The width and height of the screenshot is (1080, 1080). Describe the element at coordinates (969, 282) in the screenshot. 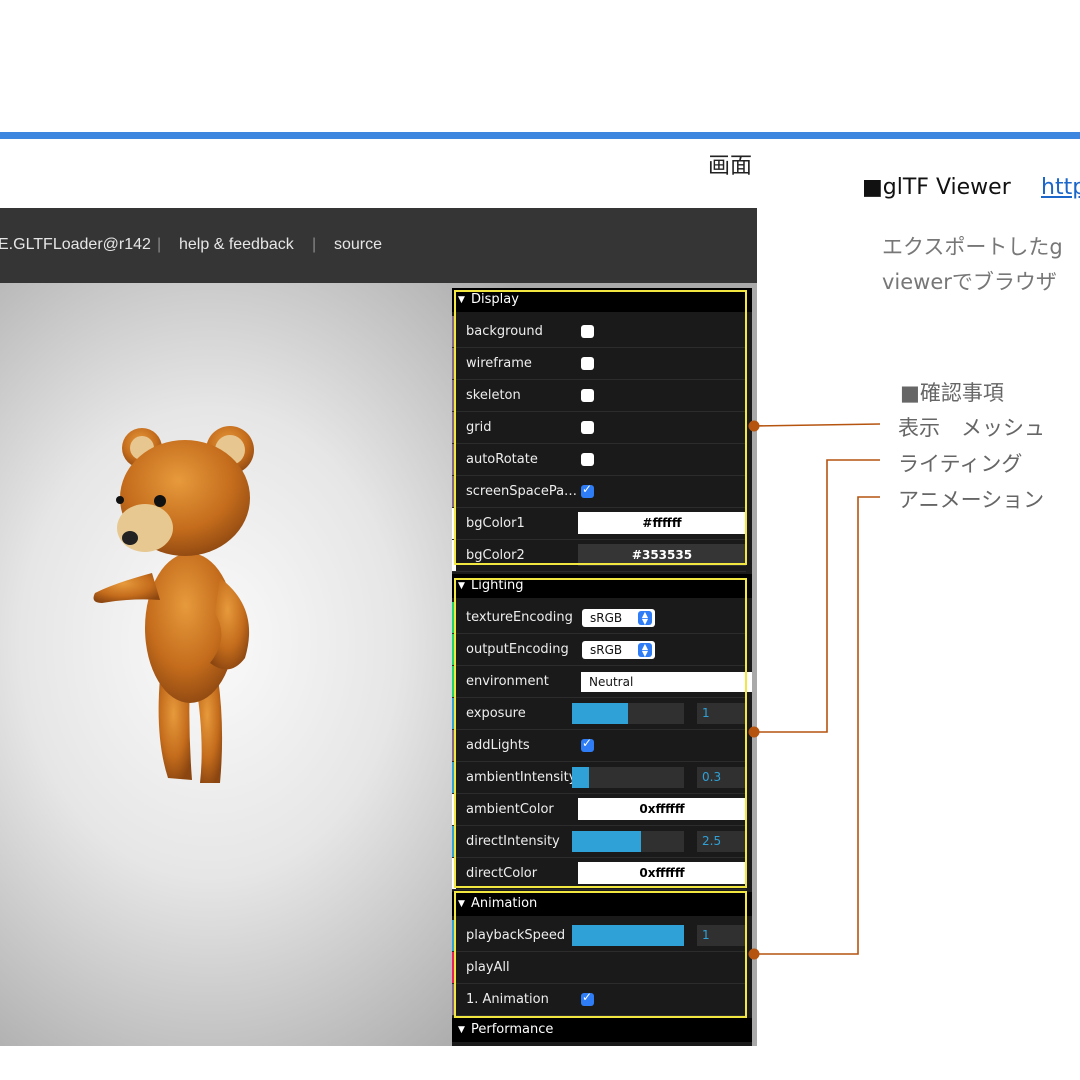

I see `description-line: viewerでブラウザ` at that location.